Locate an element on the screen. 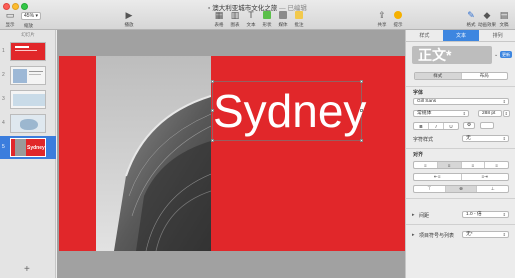 Image resolution: width=515 pixels, height=278 pixels. add-slide-button: + is located at coordinates (27, 270).